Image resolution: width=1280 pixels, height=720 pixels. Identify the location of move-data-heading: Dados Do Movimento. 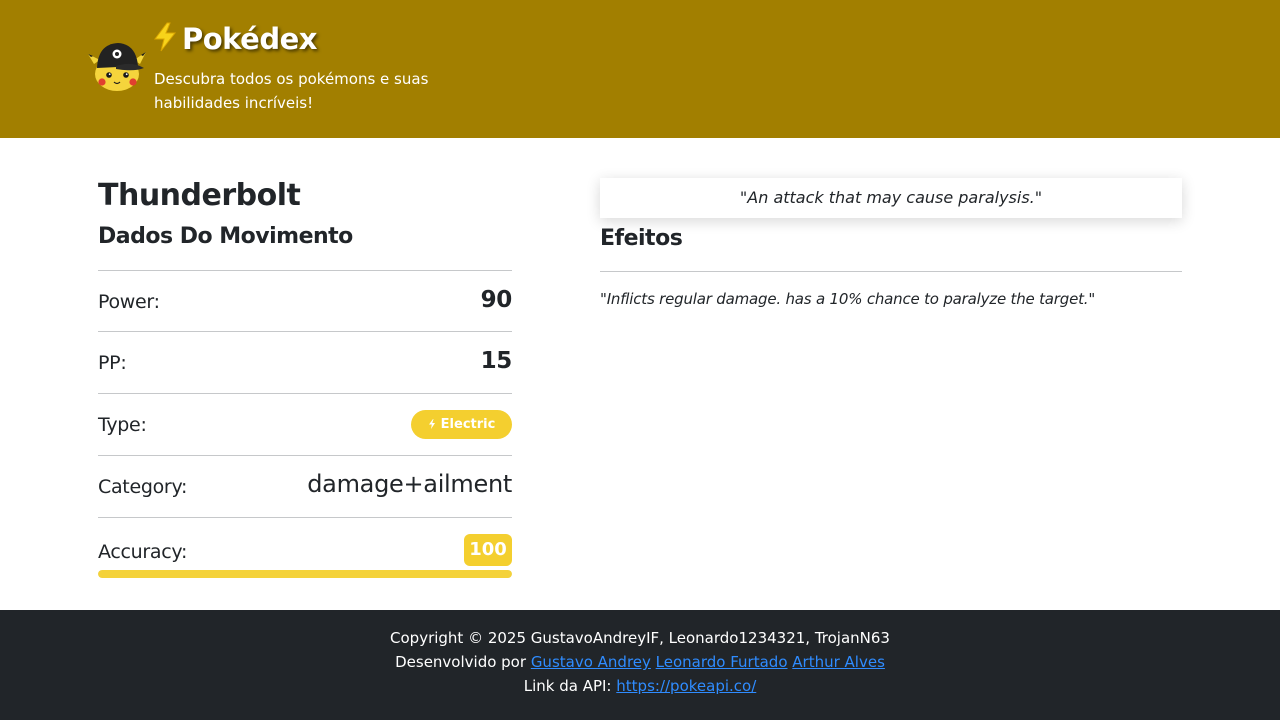
(225, 236).